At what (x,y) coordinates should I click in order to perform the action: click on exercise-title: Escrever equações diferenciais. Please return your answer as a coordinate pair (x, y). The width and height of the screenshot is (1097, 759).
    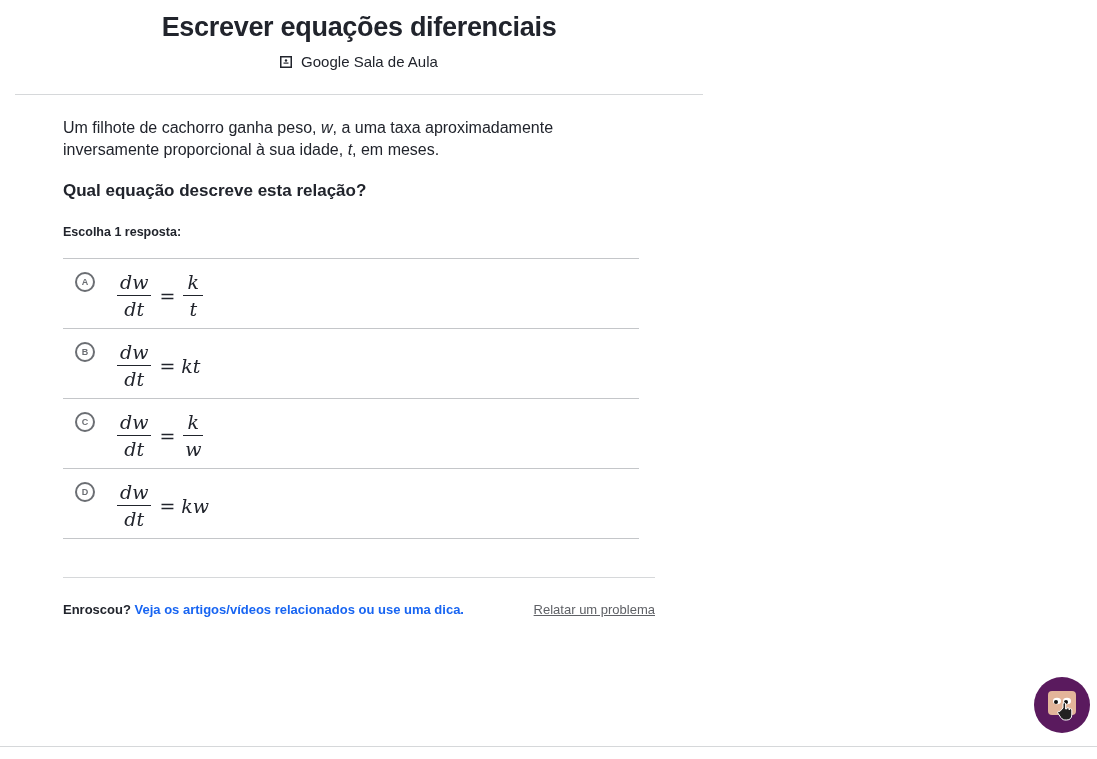
    Looking at the image, I should click on (359, 27).